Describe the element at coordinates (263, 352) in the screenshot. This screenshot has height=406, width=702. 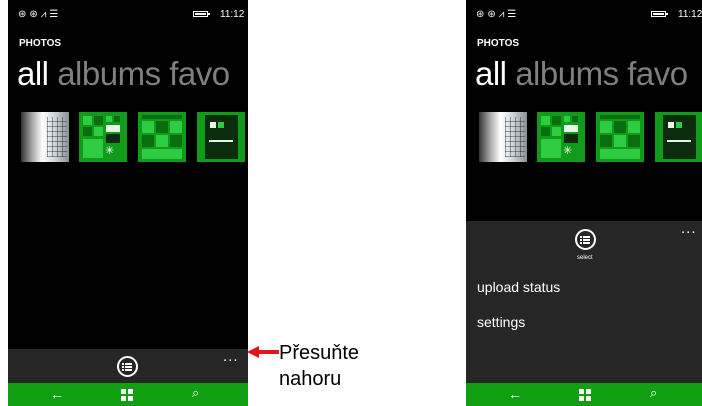
I see `callout-arrow-icon` at that location.